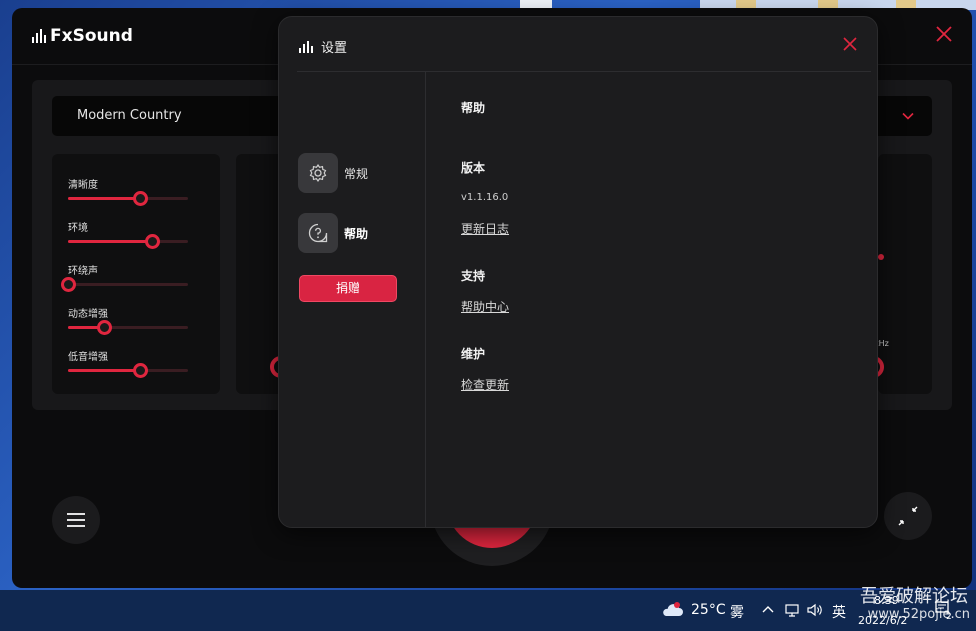  I want to click on effect-dynamic-boost: 动态增强, so click(128, 320).